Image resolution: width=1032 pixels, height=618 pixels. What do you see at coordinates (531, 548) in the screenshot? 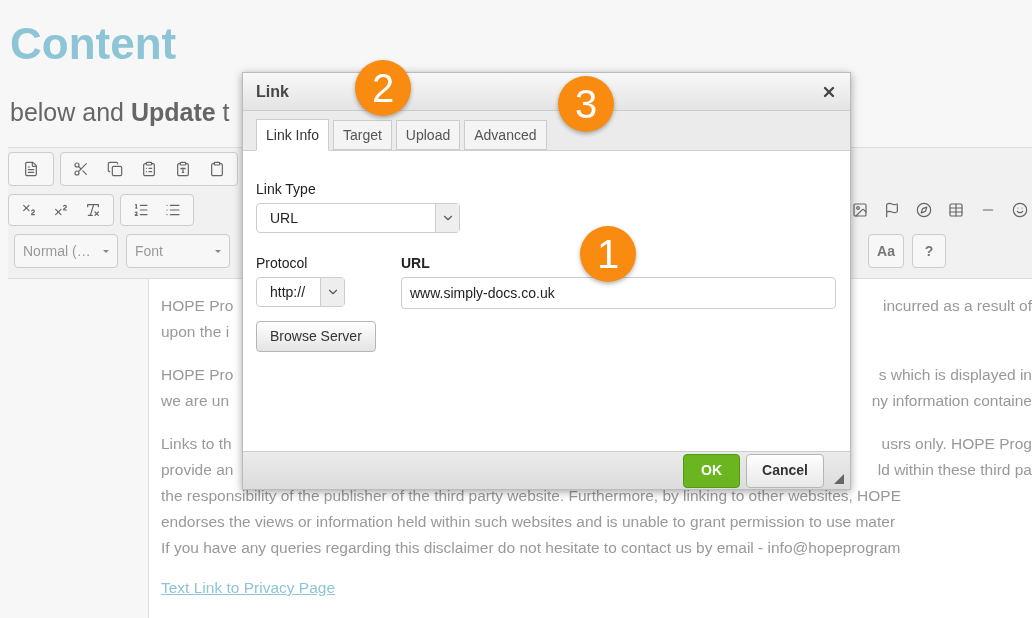
I see `paragraph-text: If you have any queries regarding this disclaimer do not hesitate to contact us by email - info@hopeprogram` at bounding box center [531, 548].